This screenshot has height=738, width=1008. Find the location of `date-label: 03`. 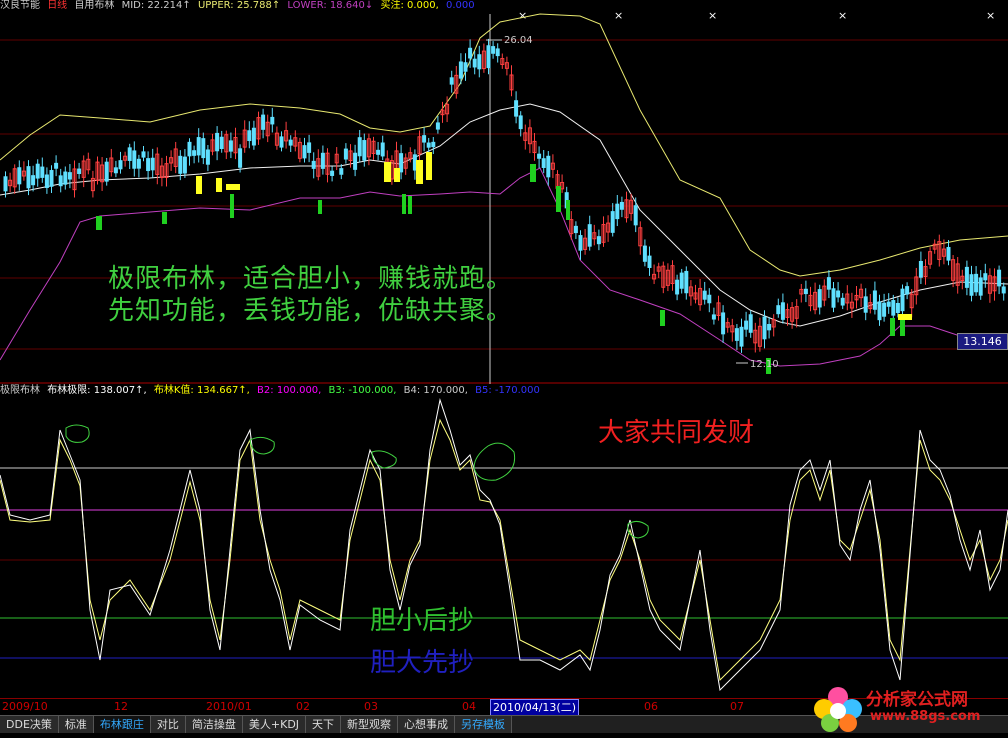

date-label: 03 is located at coordinates (371, 706).